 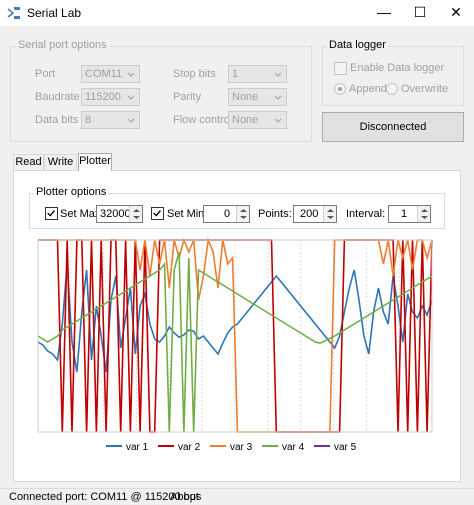 I want to click on parity-label: Parity, so click(x=187, y=97).